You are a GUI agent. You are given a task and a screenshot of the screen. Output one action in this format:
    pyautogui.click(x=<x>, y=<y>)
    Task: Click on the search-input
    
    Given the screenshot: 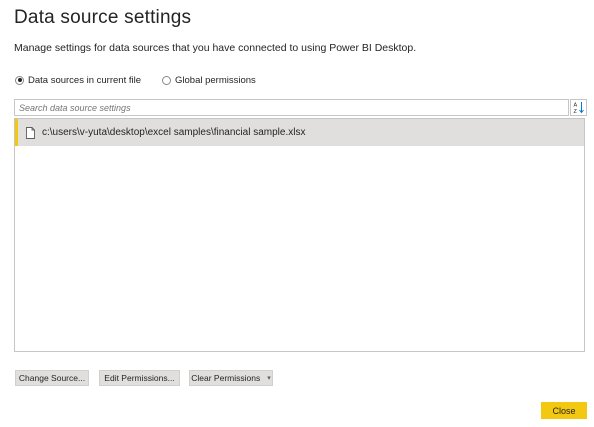 What is the action you would take?
    pyautogui.click(x=293, y=107)
    